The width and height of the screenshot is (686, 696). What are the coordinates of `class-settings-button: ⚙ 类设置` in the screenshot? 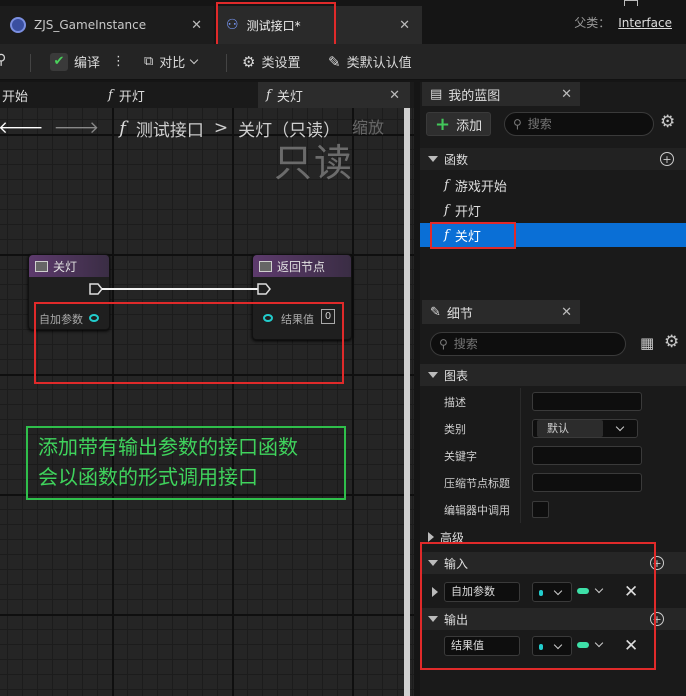 It's located at (271, 62).